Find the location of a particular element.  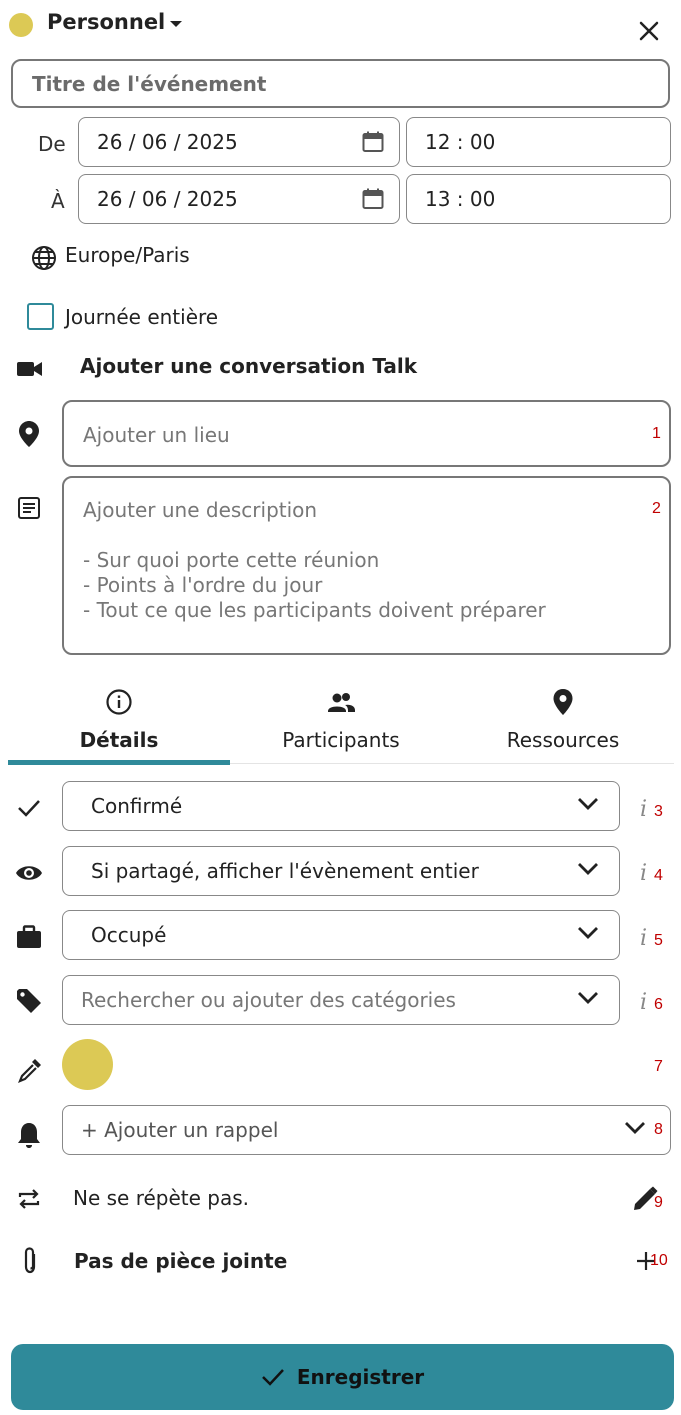

status-value: Confirmé is located at coordinates (137, 806).